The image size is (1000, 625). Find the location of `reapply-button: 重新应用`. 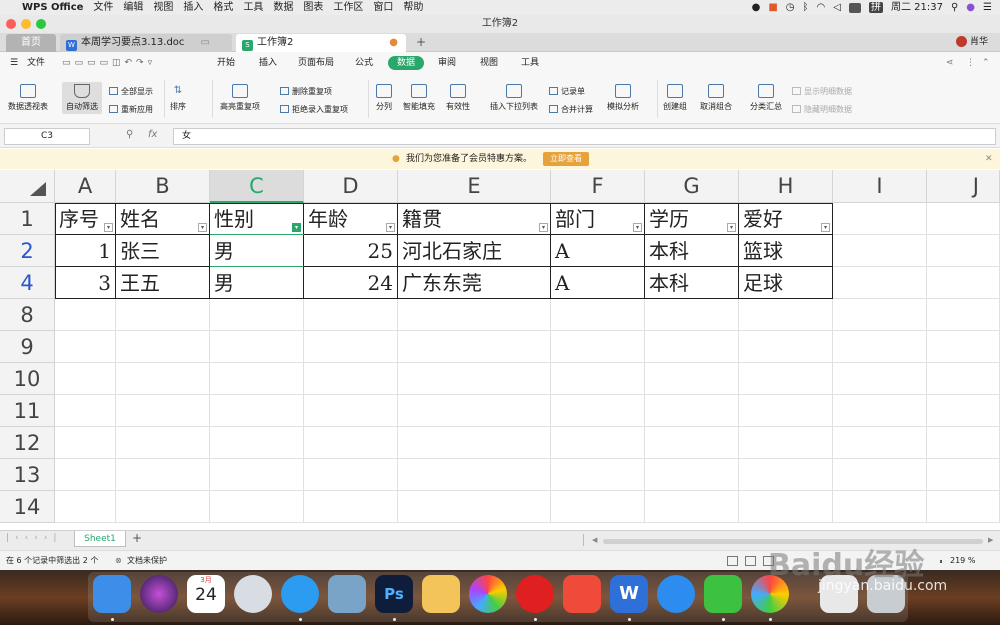

reapply-button: 重新应用 is located at coordinates (131, 109).